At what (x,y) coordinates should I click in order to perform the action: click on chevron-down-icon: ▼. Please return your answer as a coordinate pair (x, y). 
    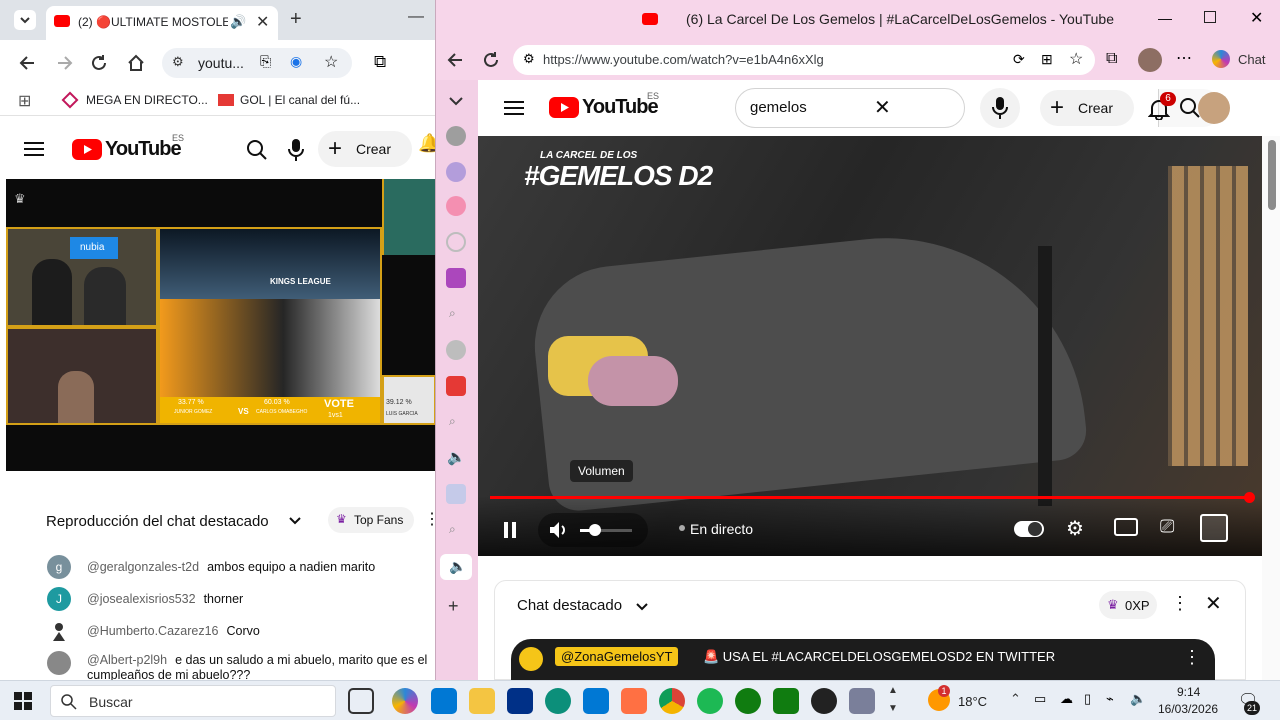
    Looking at the image, I should click on (893, 708).